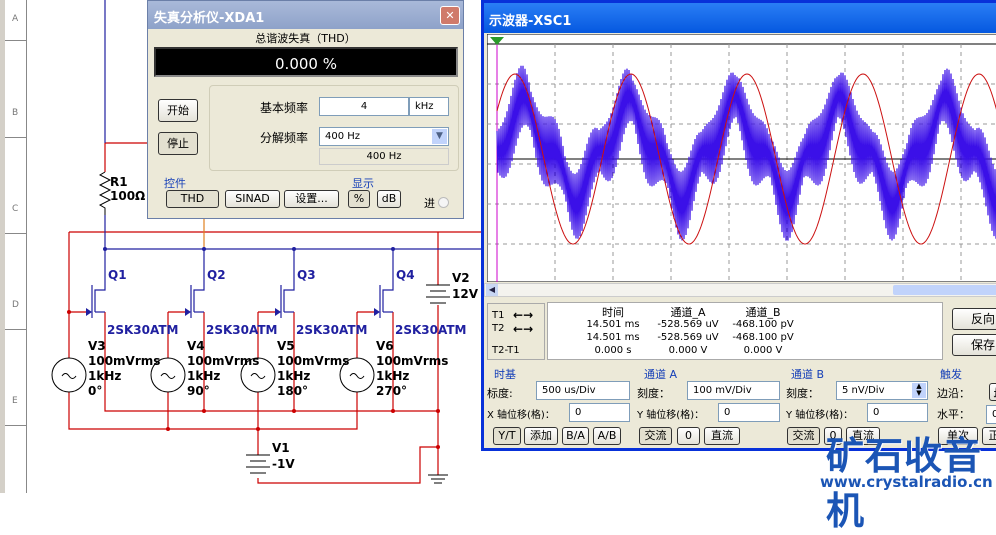 This screenshot has width=996, height=535. I want to click on channel-b-y-position-input: 0, so click(897, 412).